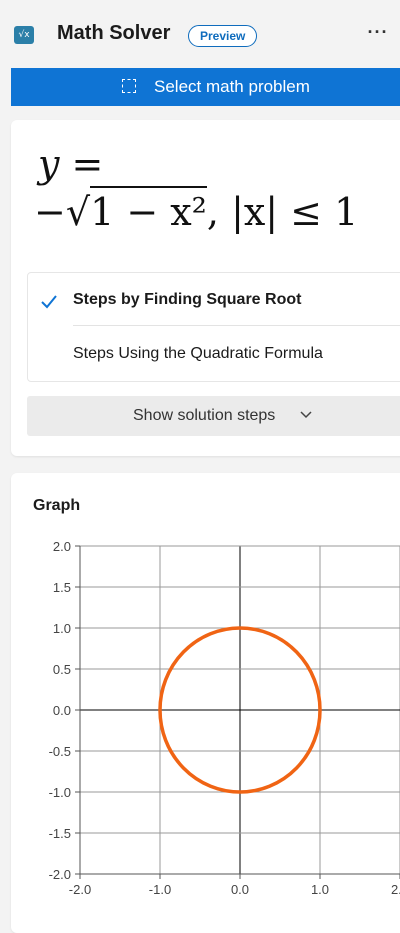 The height and width of the screenshot is (933, 400). Describe the element at coordinates (187, 300) in the screenshot. I see `method-item-square-root: Steps by Finding Square Root` at that location.